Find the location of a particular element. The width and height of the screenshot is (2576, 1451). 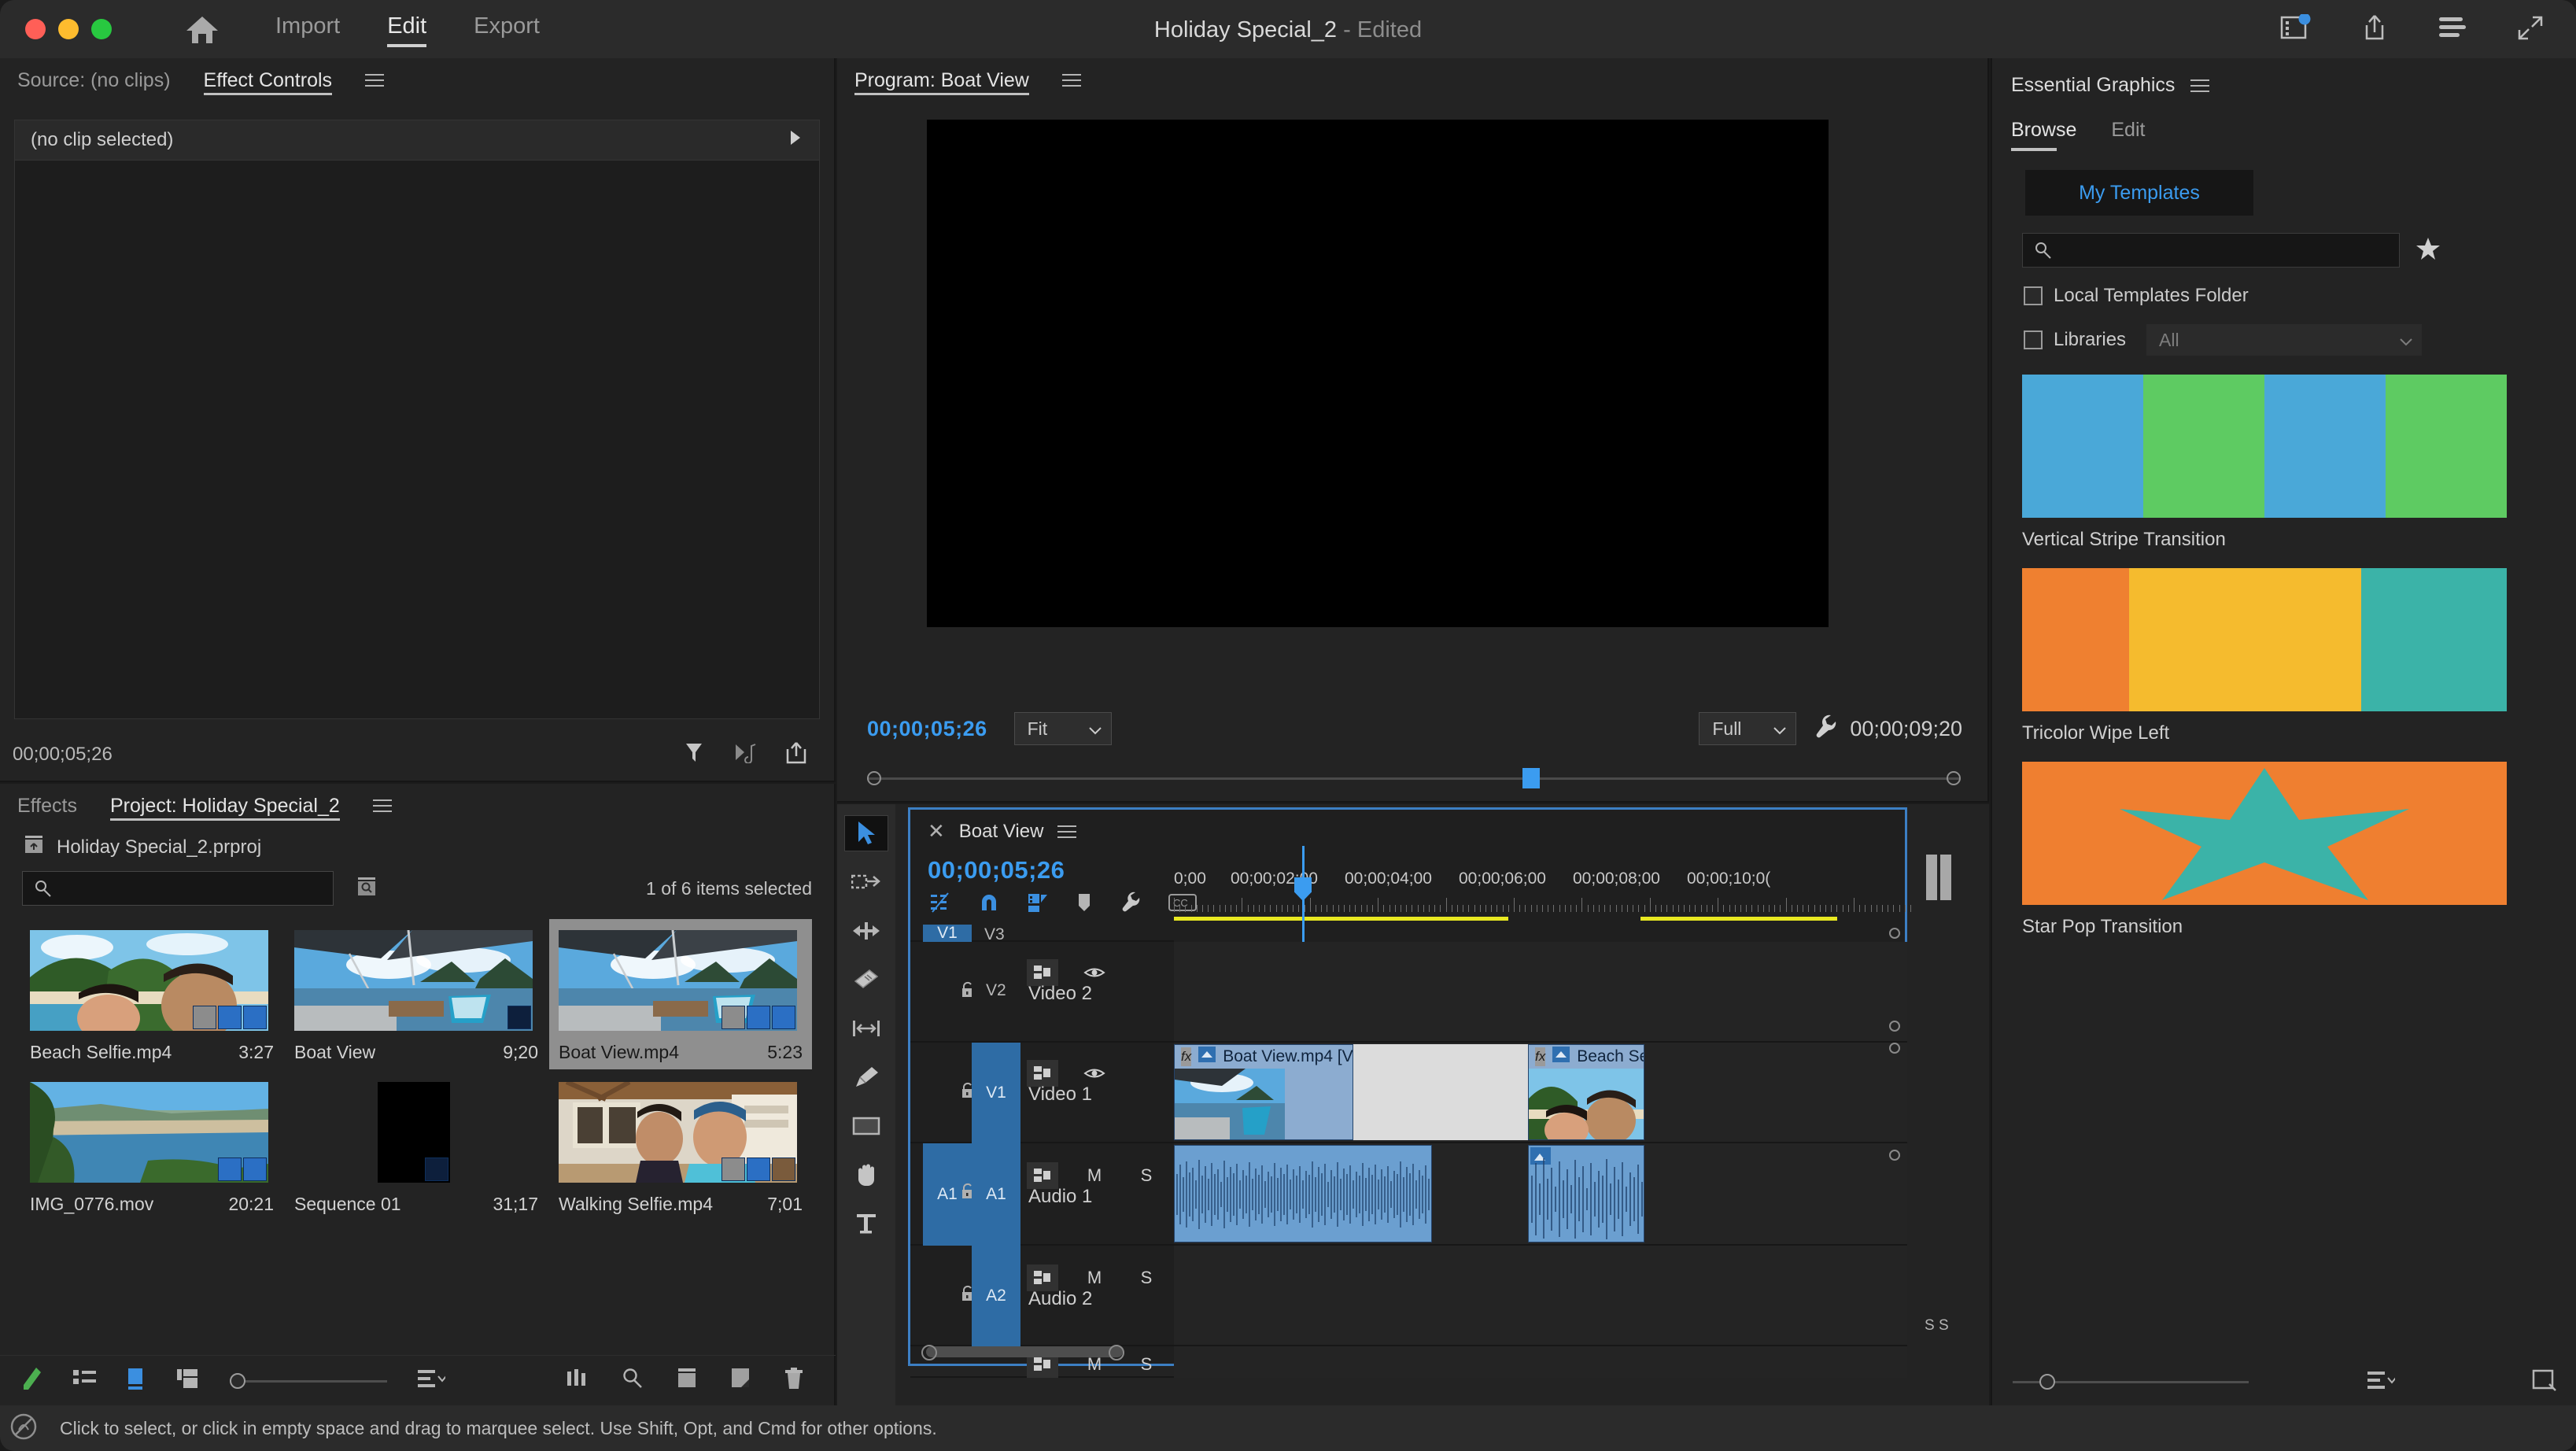

source-patch-v1: V1 is located at coordinates (948, 933).